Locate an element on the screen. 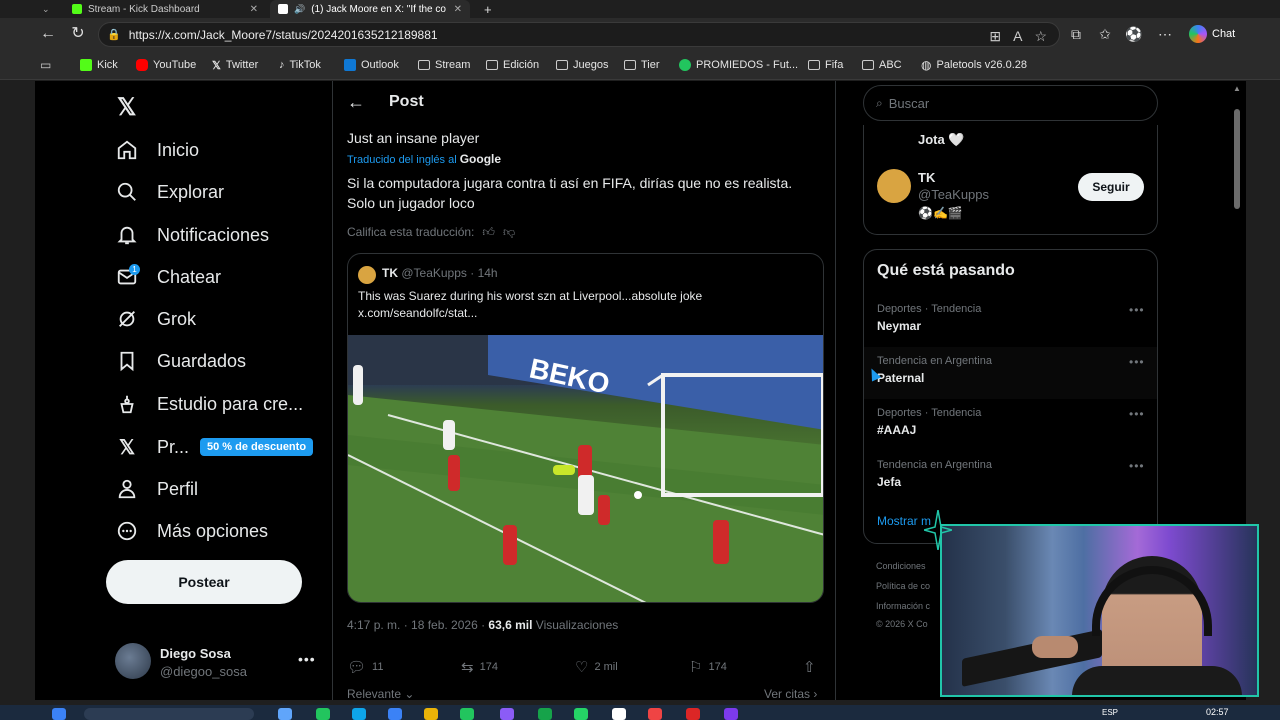  trend-item: Tendencia en Argentina Paternal ••• is located at coordinates (1010, 373).